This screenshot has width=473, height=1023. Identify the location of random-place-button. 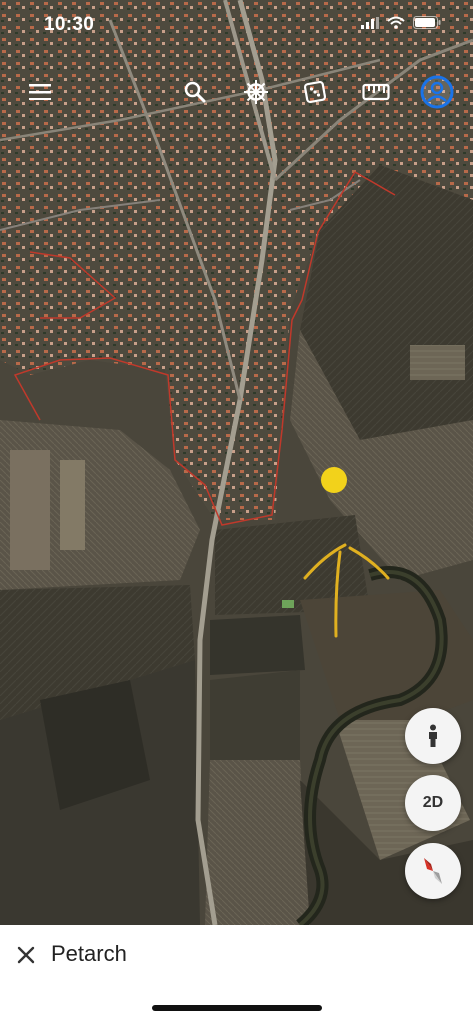
(315, 92).